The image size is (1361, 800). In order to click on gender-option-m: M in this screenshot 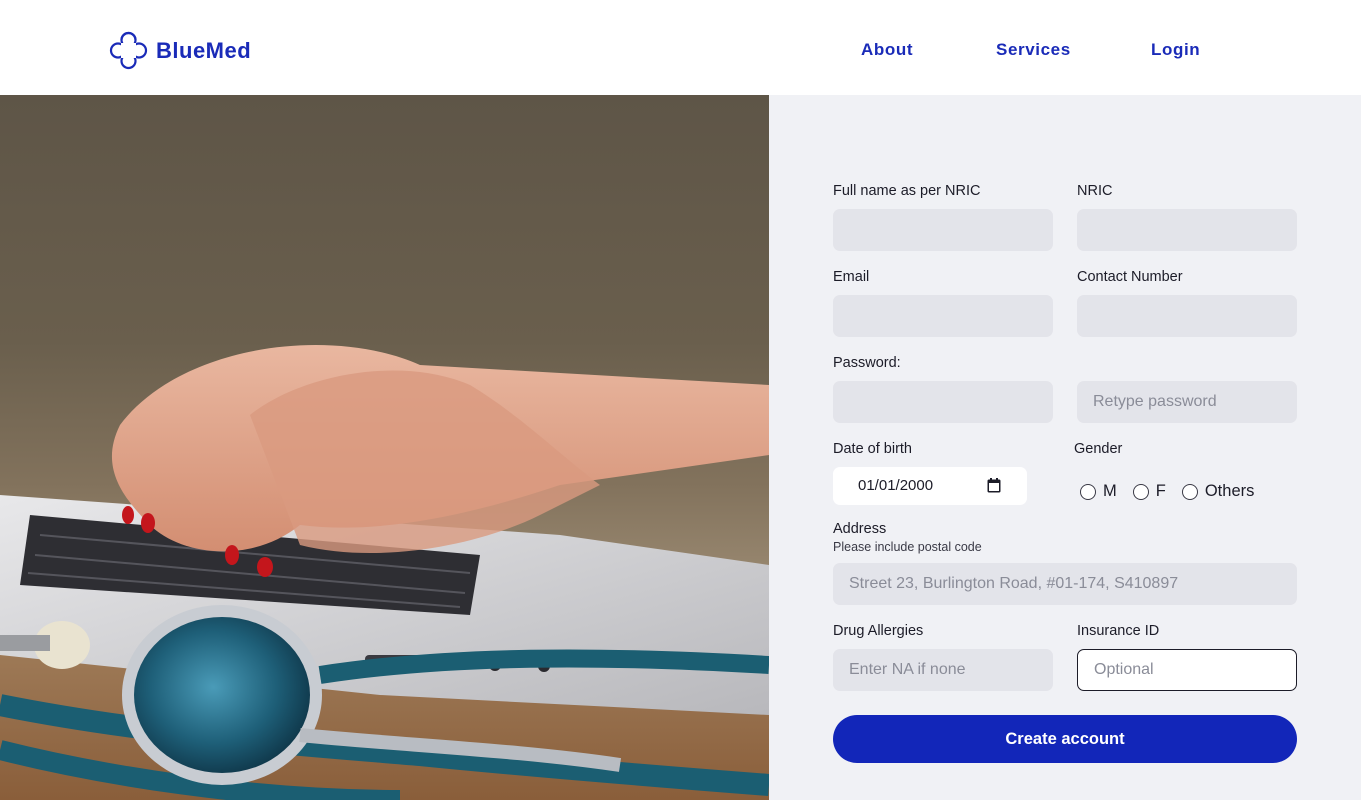, I will do `click(1098, 491)`.